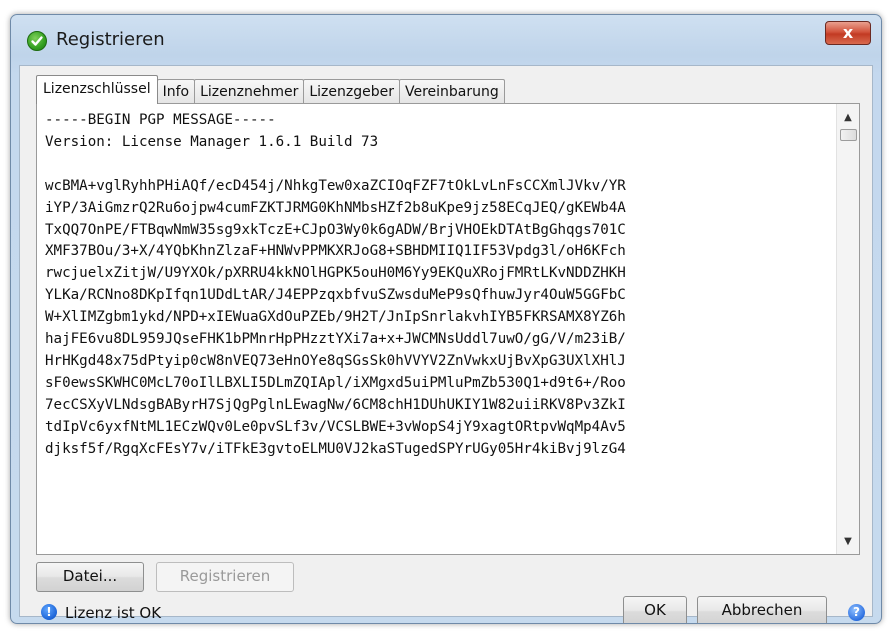 The height and width of the screenshot is (632, 890). What do you see at coordinates (446, 40) in the screenshot?
I see `title-bar: Registrieren x` at bounding box center [446, 40].